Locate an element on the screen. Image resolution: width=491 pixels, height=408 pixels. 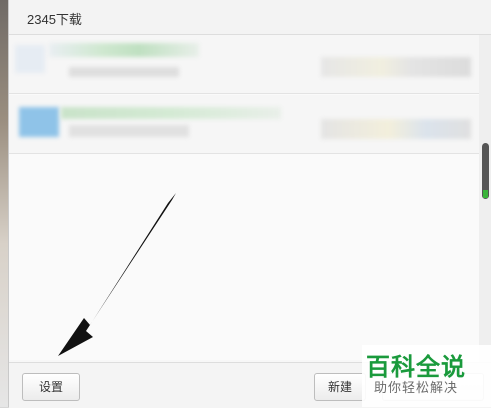
watermark-subtitle: 助你轻松解决 is located at coordinates (416, 387).